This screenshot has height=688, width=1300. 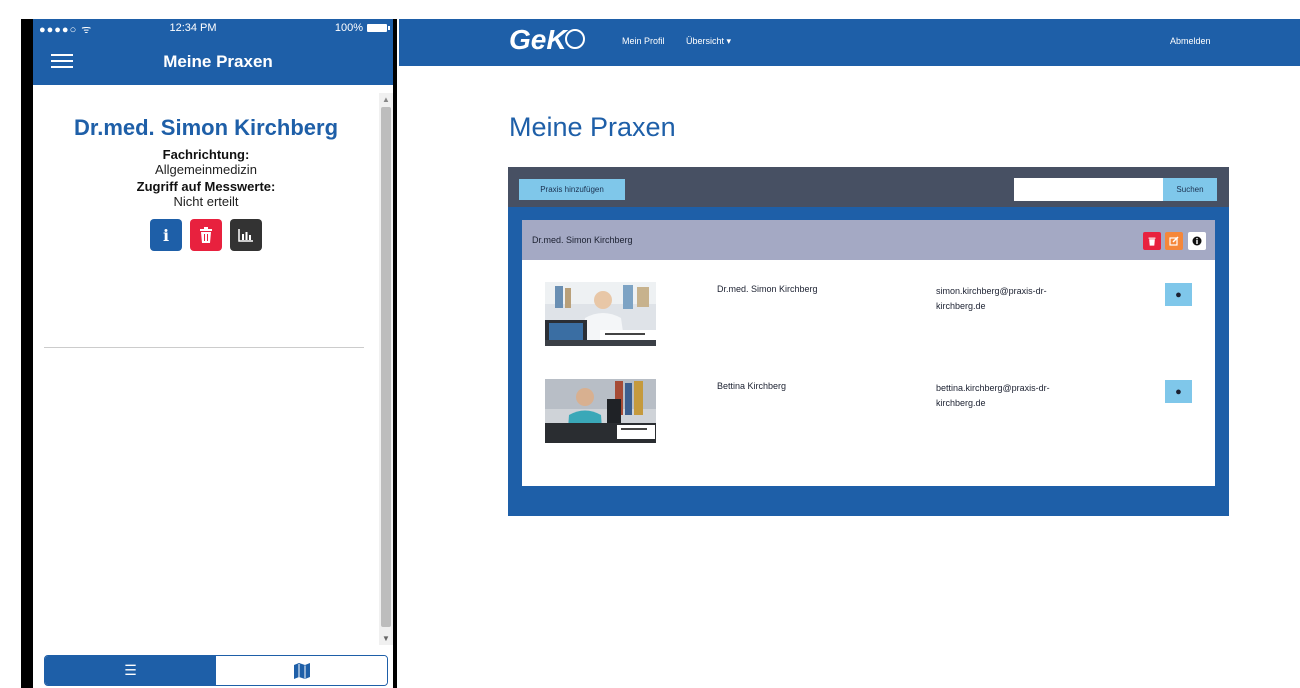 I want to click on app-bar: Meine Praxen, so click(x=213, y=61).